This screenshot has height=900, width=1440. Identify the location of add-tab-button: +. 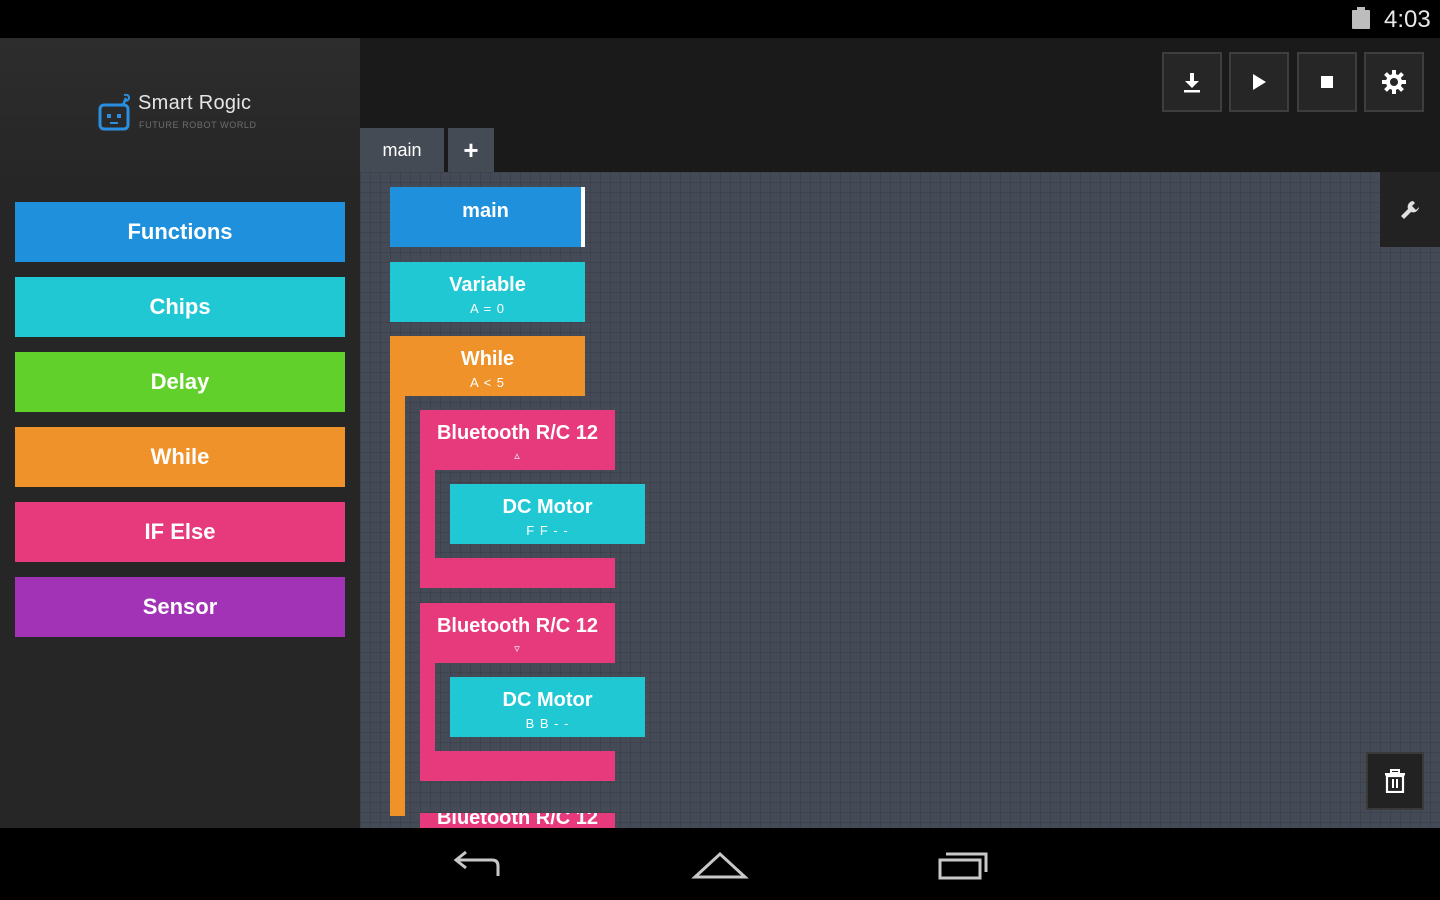
(471, 150).